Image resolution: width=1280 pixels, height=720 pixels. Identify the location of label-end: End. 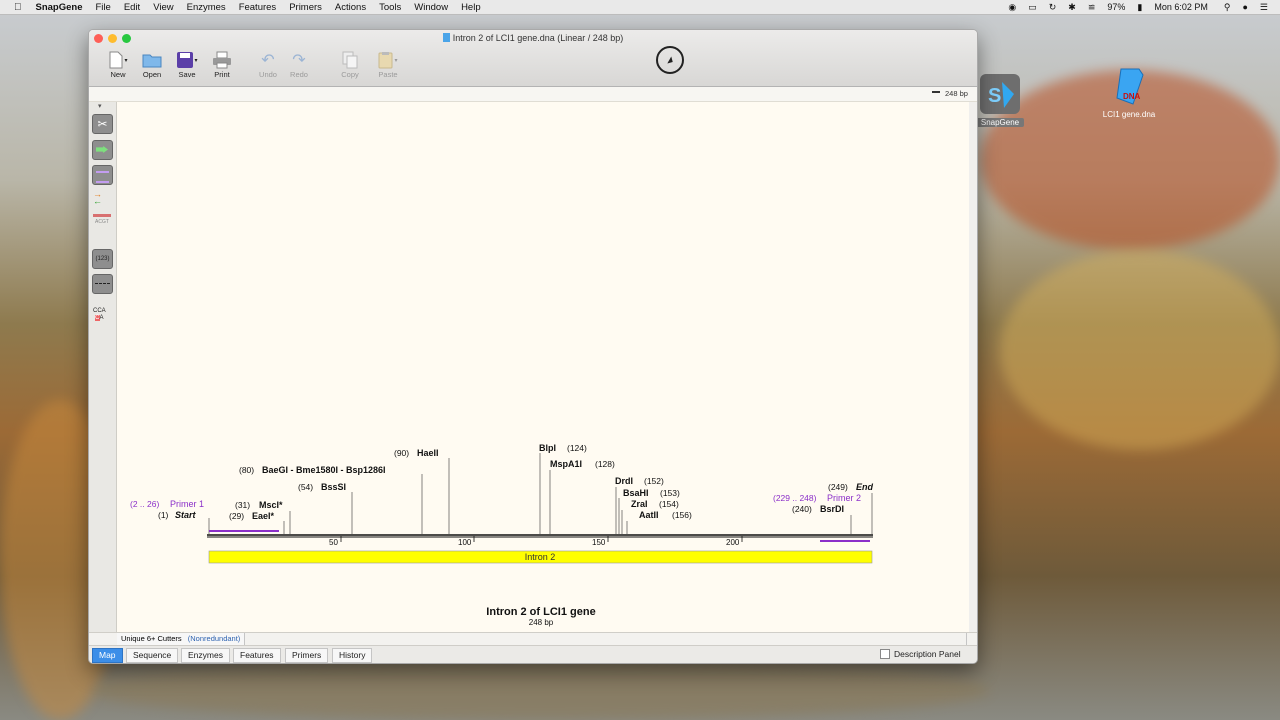
(865, 487).